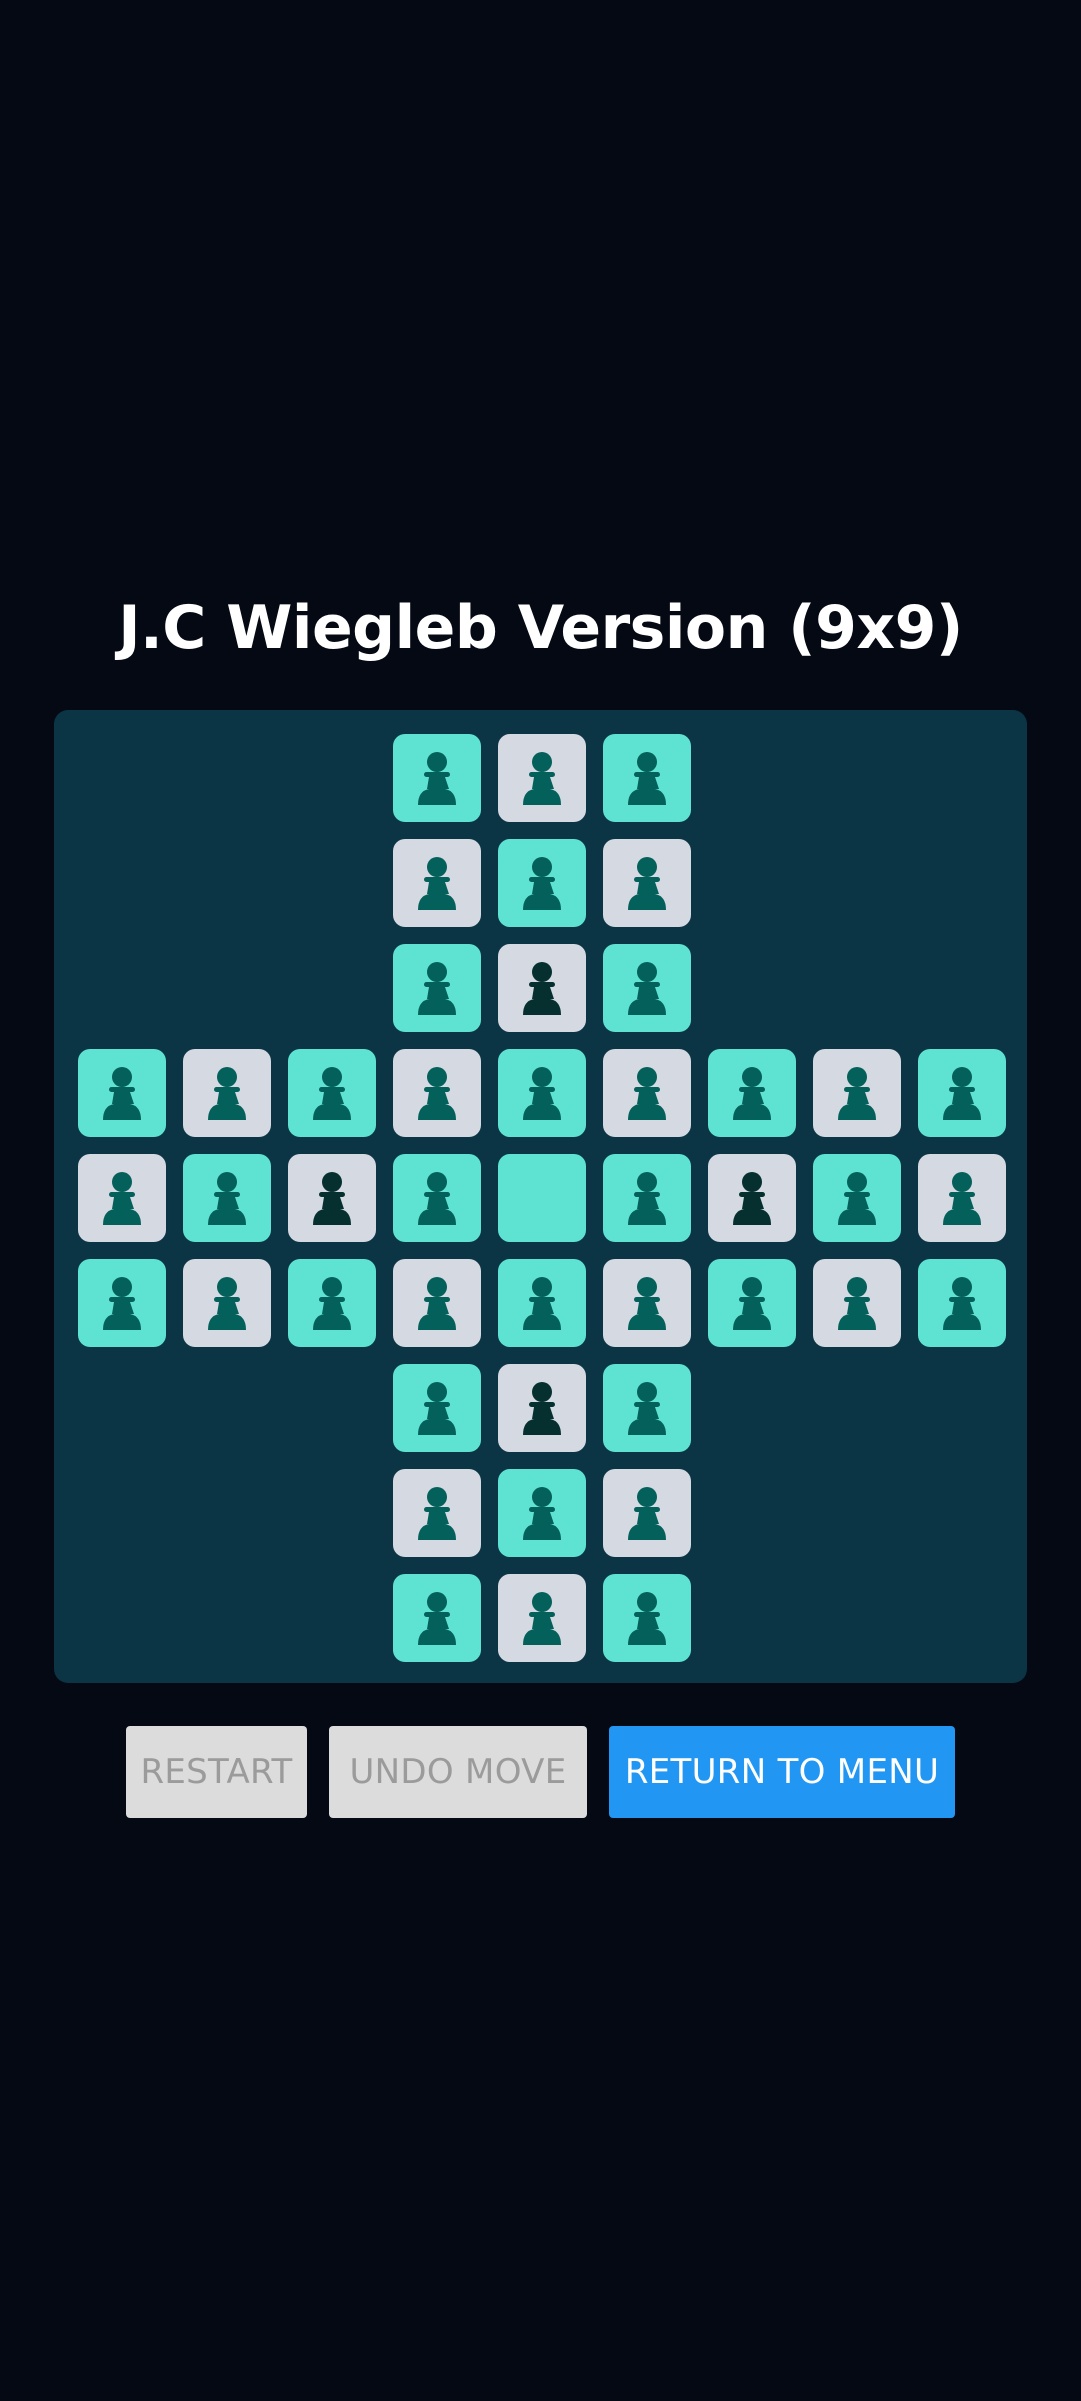 This screenshot has height=2401, width=1081. I want to click on return-to-menu-button: RETURN TO MENU, so click(782, 1772).